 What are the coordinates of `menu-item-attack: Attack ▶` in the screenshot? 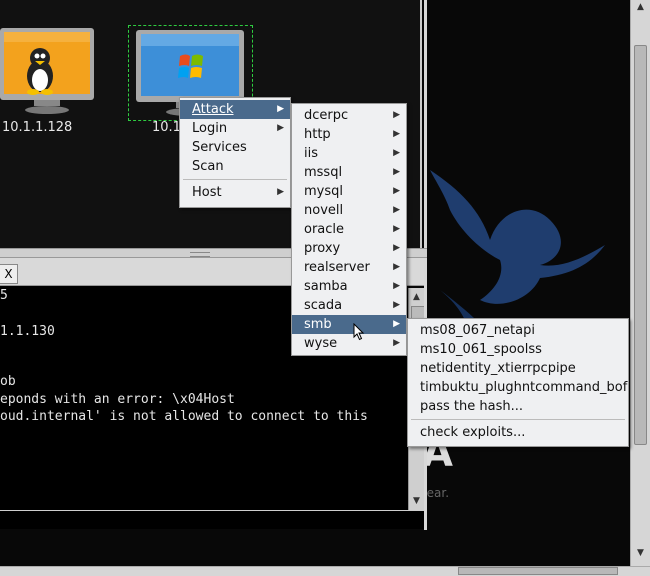 It's located at (235, 109).